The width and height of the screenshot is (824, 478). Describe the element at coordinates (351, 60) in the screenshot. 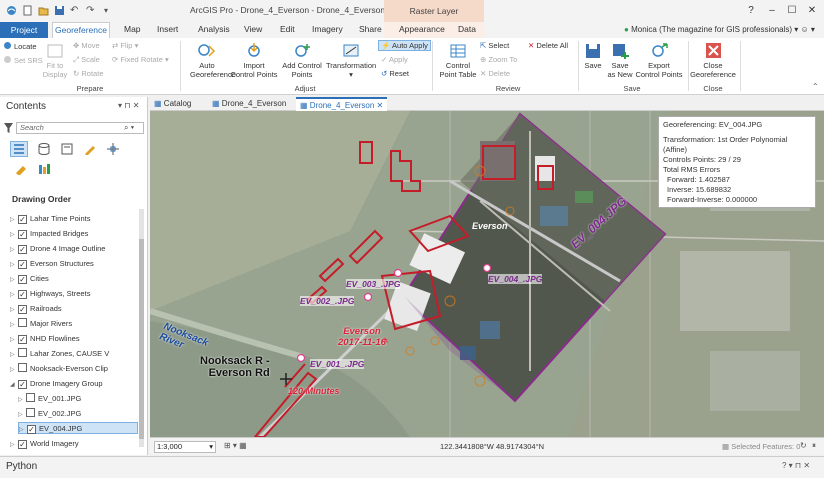

I see `transformation-button: Transformation ▾` at that location.